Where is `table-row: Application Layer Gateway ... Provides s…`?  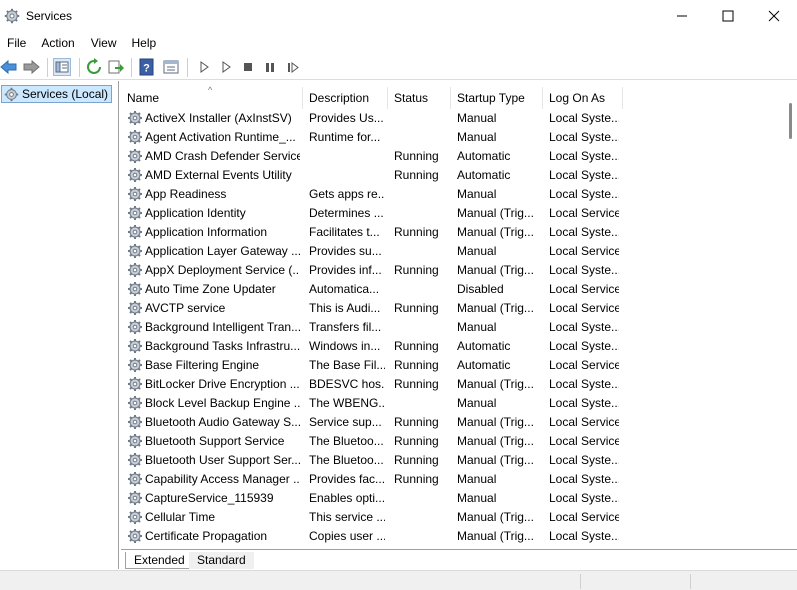
table-row: Application Layer Gateway ... Provides s… is located at coordinates (372, 251).